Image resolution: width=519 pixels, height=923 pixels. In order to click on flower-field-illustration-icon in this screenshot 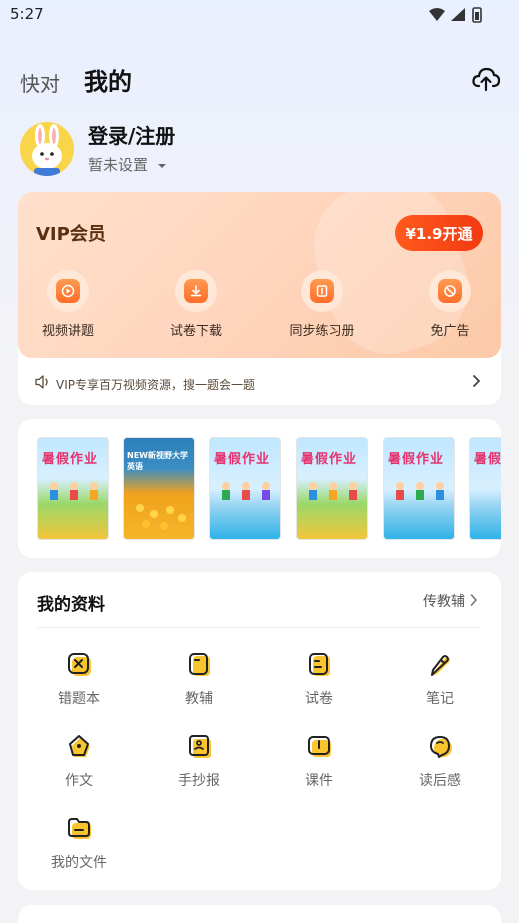, I will do `click(161, 517)`.